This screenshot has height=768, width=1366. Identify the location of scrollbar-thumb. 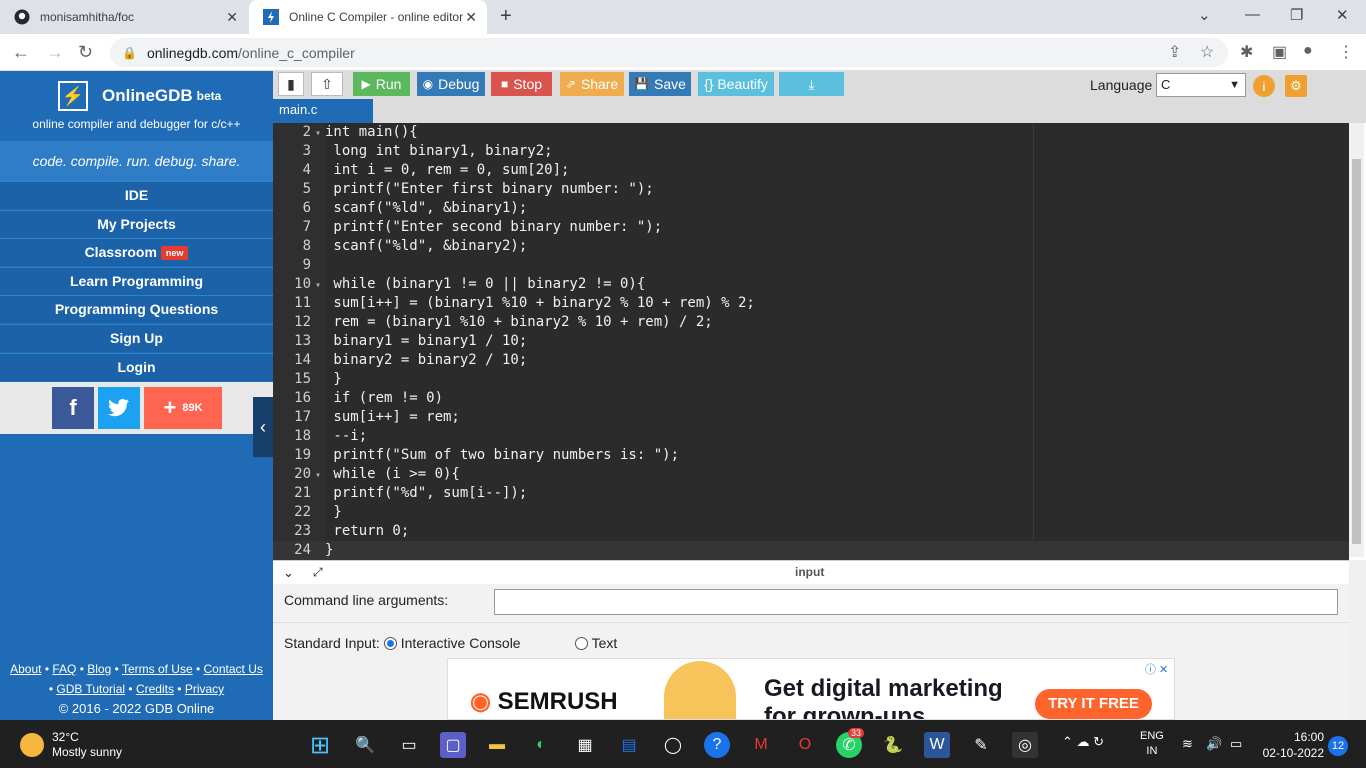
(1356, 351).